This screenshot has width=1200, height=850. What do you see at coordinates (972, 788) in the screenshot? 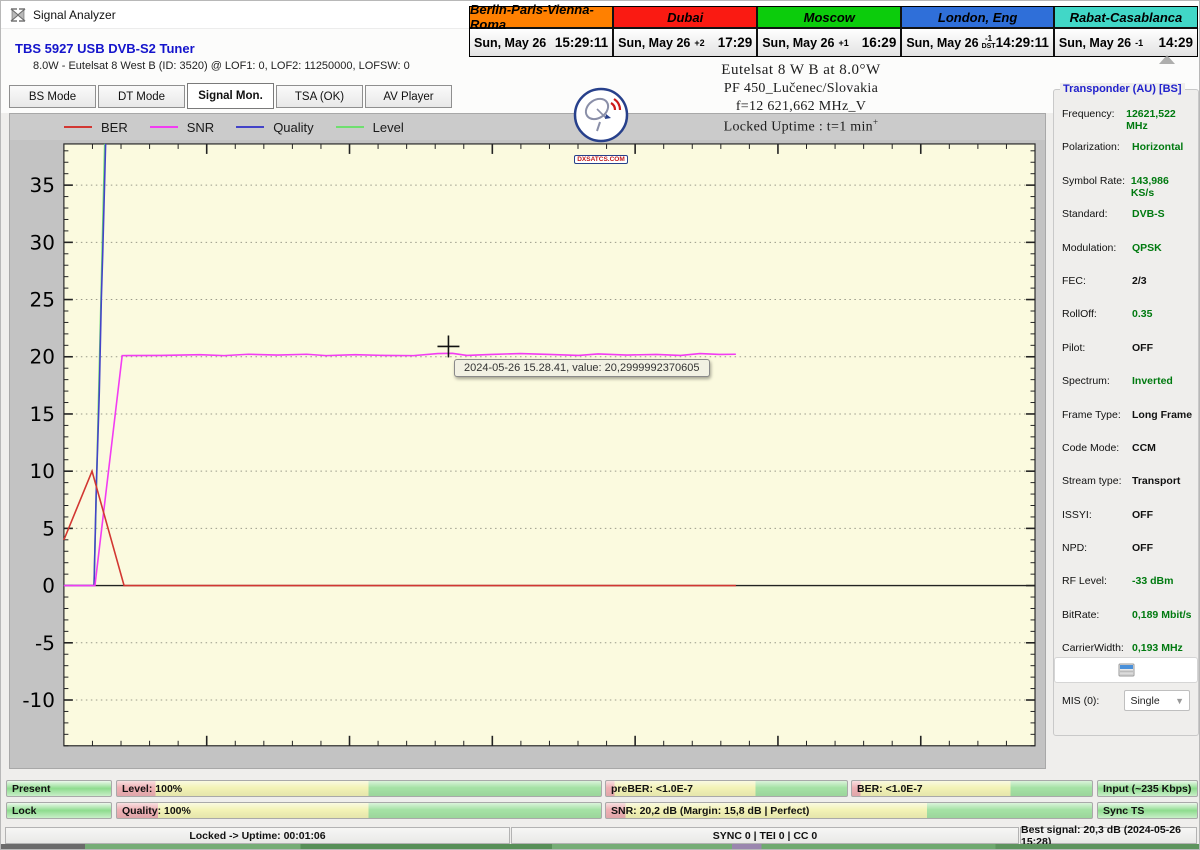
I see `indicator-bar-ber: BER: <1.0E-7` at bounding box center [972, 788].